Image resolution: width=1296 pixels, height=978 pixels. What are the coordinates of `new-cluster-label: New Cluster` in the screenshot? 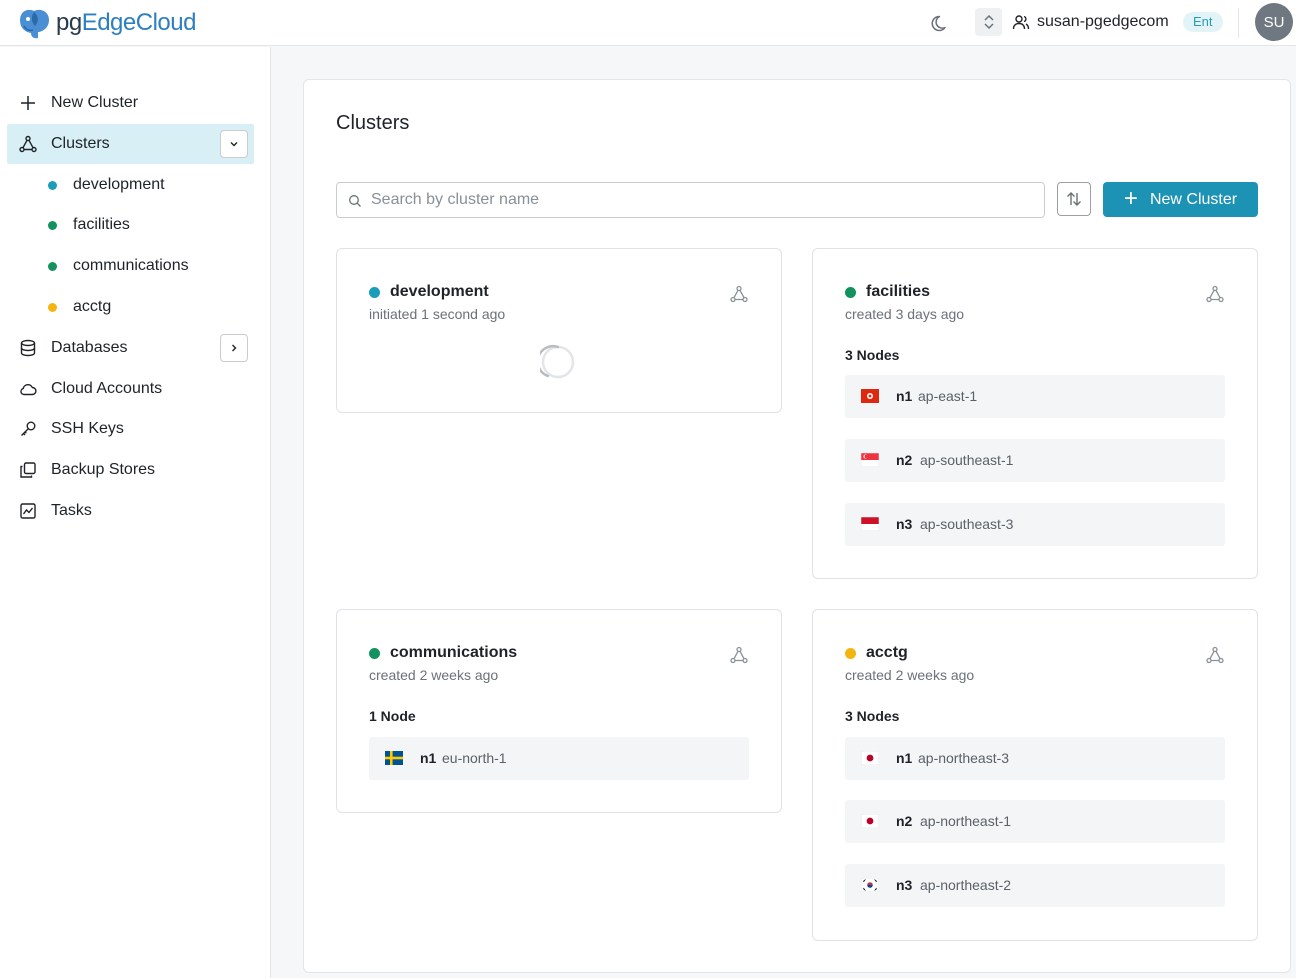 It's located at (1193, 199).